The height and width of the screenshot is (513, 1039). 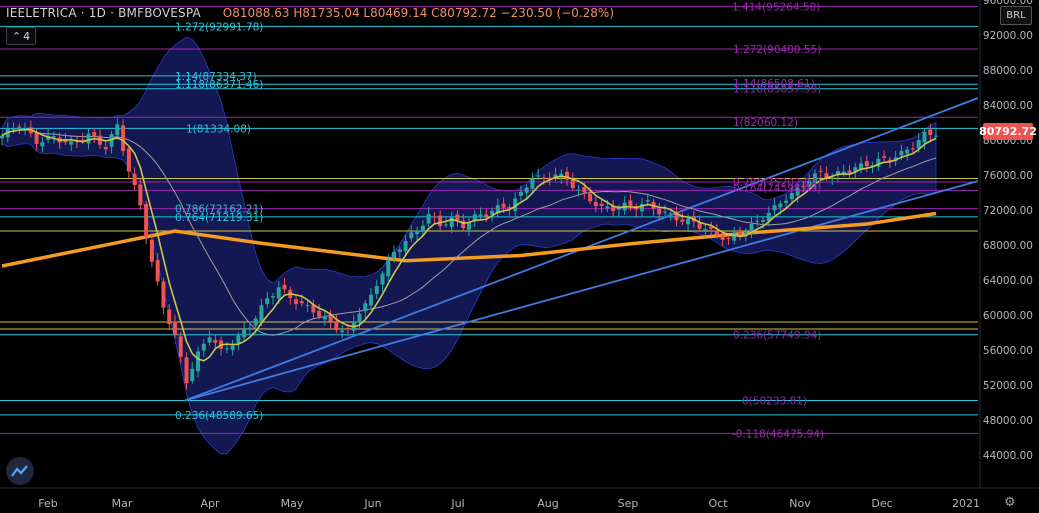 What do you see at coordinates (1008, 351) in the screenshot?
I see `price-tick-label: 56000.00` at bounding box center [1008, 351].